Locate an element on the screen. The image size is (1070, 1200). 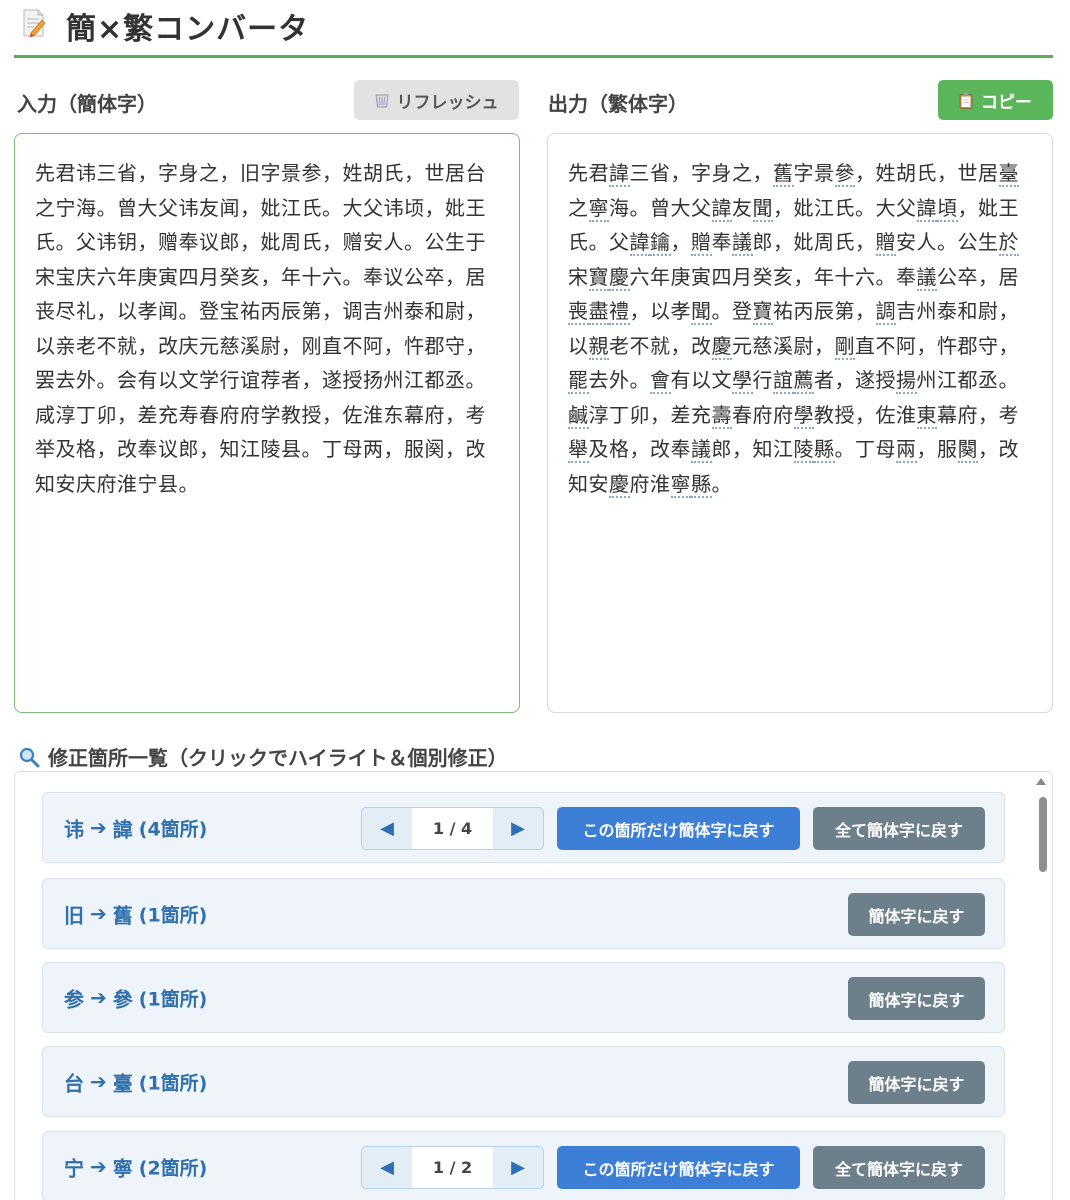
occurrence-count: (2箇所) is located at coordinates (173, 1168).